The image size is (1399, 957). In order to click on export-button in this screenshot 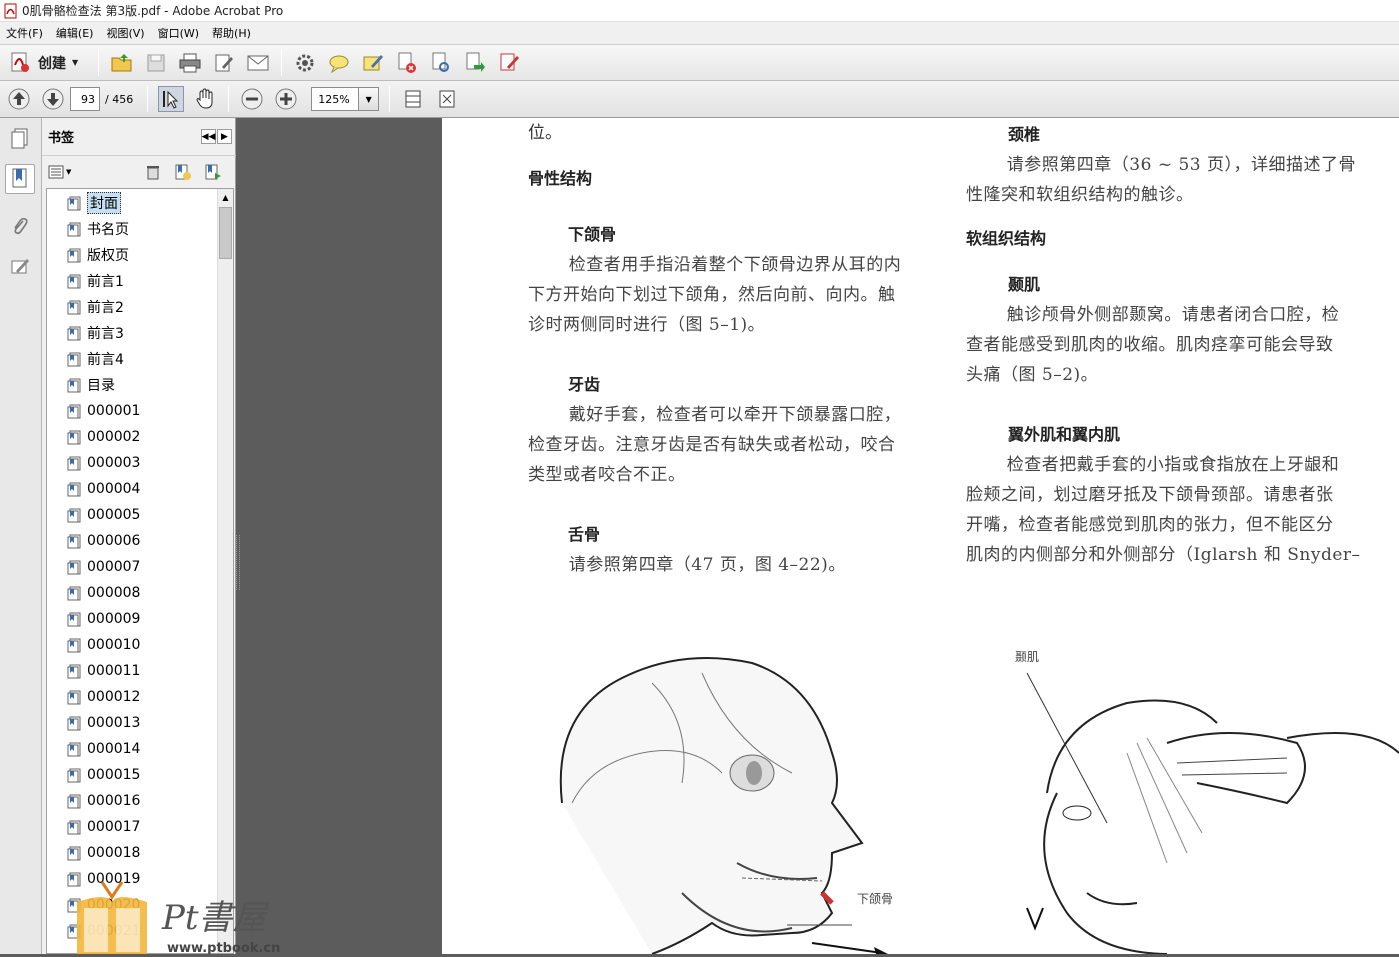, I will do `click(475, 63)`.